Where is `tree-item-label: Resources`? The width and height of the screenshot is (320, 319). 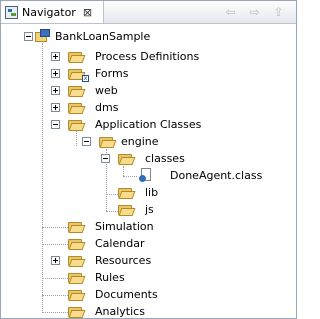 tree-item-label: Resources is located at coordinates (123, 260).